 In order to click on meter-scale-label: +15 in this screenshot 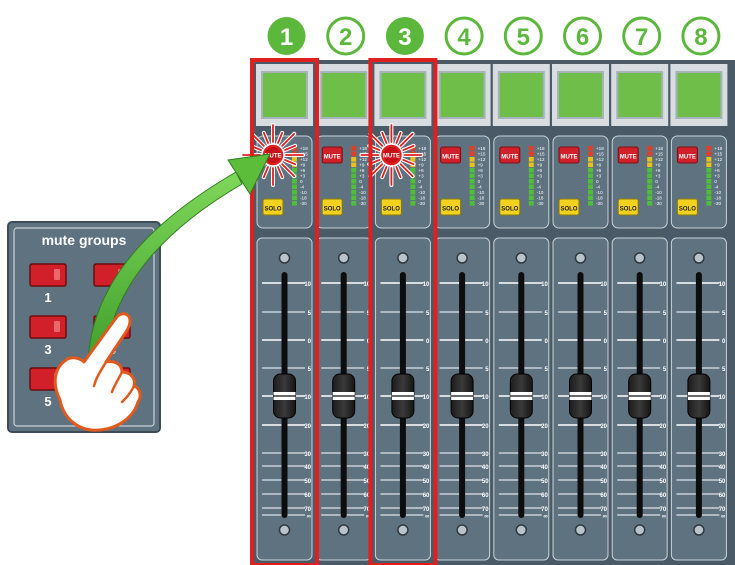, I will do `click(718, 154)`.